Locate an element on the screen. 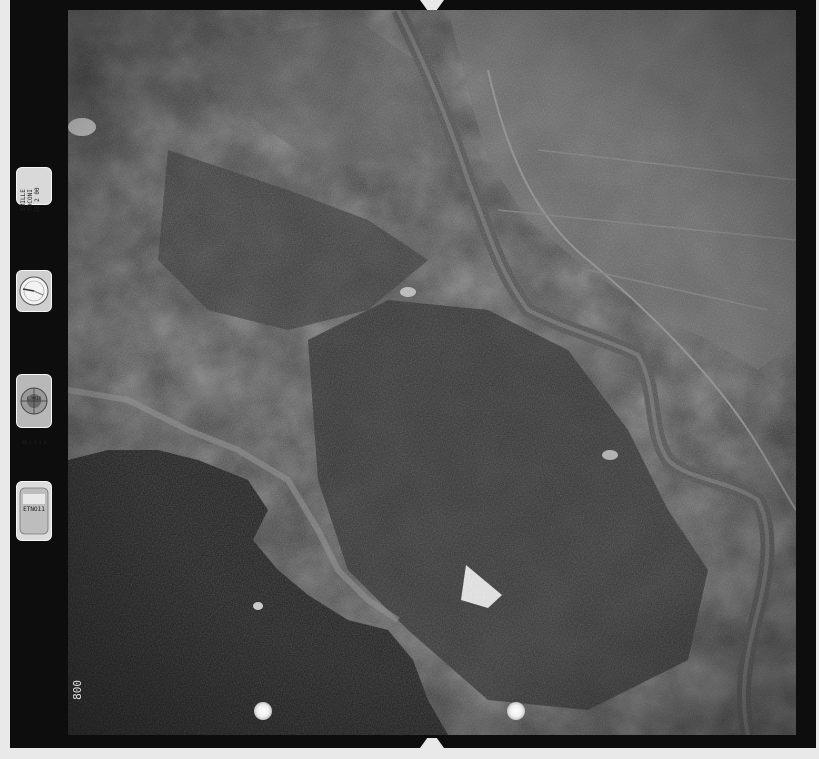 This screenshot has height=759, width=819. frame-number: 800 is located at coordinates (77, 690).